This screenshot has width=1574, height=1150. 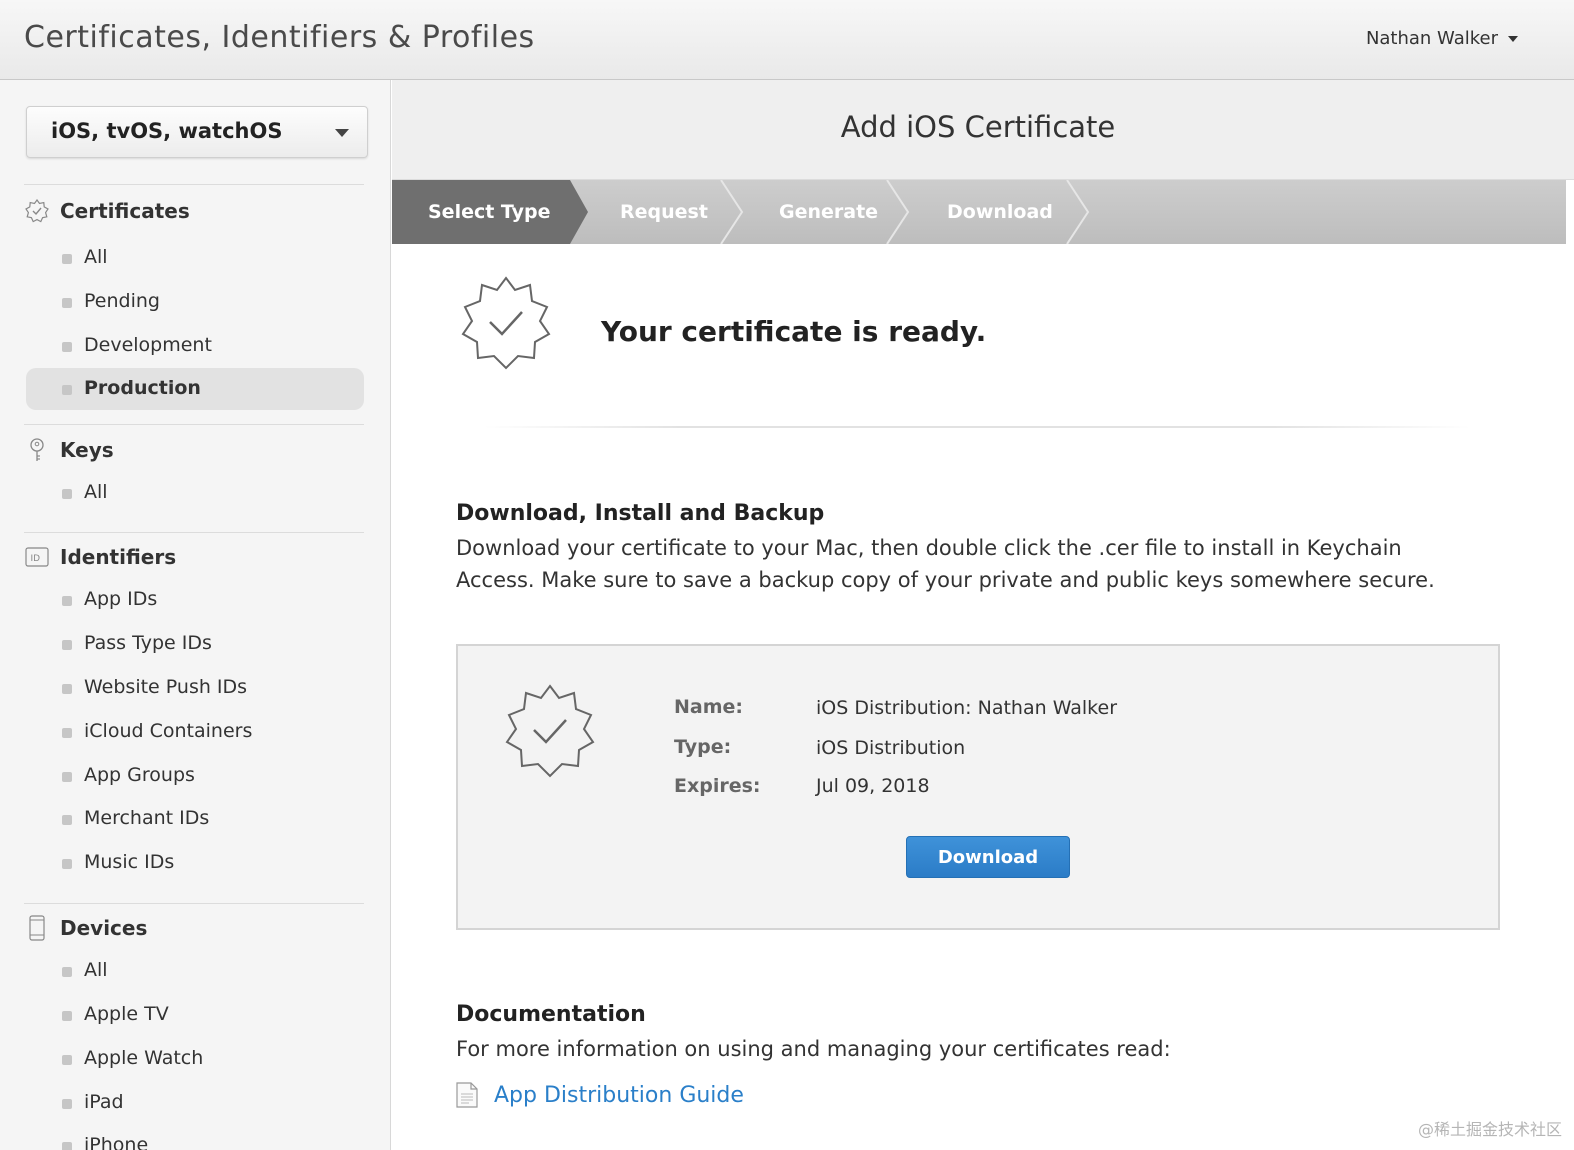 What do you see at coordinates (126, 1014) in the screenshot?
I see `sidebar-item-label: Apple TV` at bounding box center [126, 1014].